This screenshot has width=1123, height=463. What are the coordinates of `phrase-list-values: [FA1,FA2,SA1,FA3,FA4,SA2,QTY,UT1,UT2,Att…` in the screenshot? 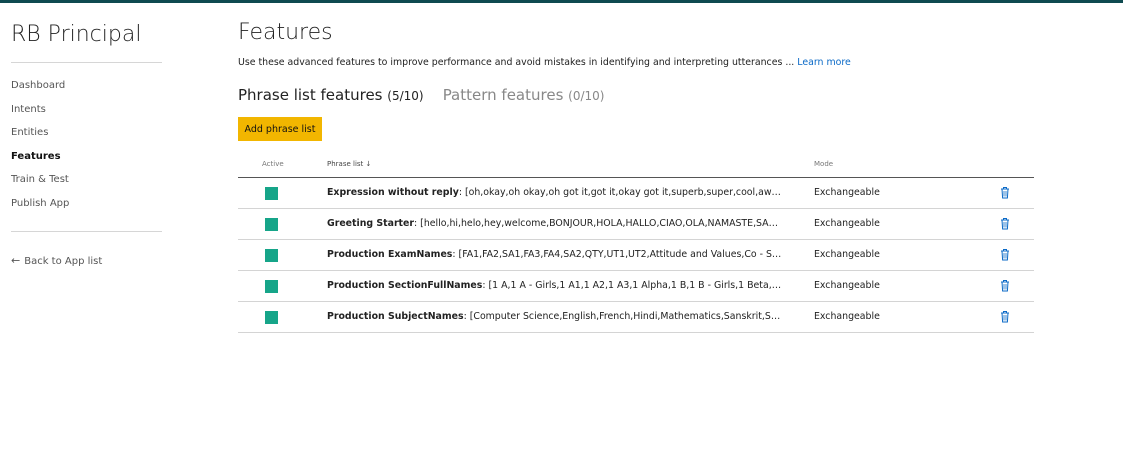 It's located at (620, 254).